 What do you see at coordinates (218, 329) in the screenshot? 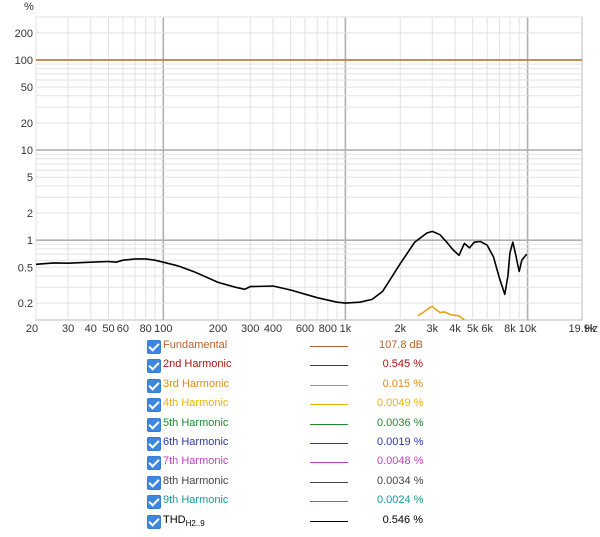
I see `x-tick-label: 200` at bounding box center [218, 329].